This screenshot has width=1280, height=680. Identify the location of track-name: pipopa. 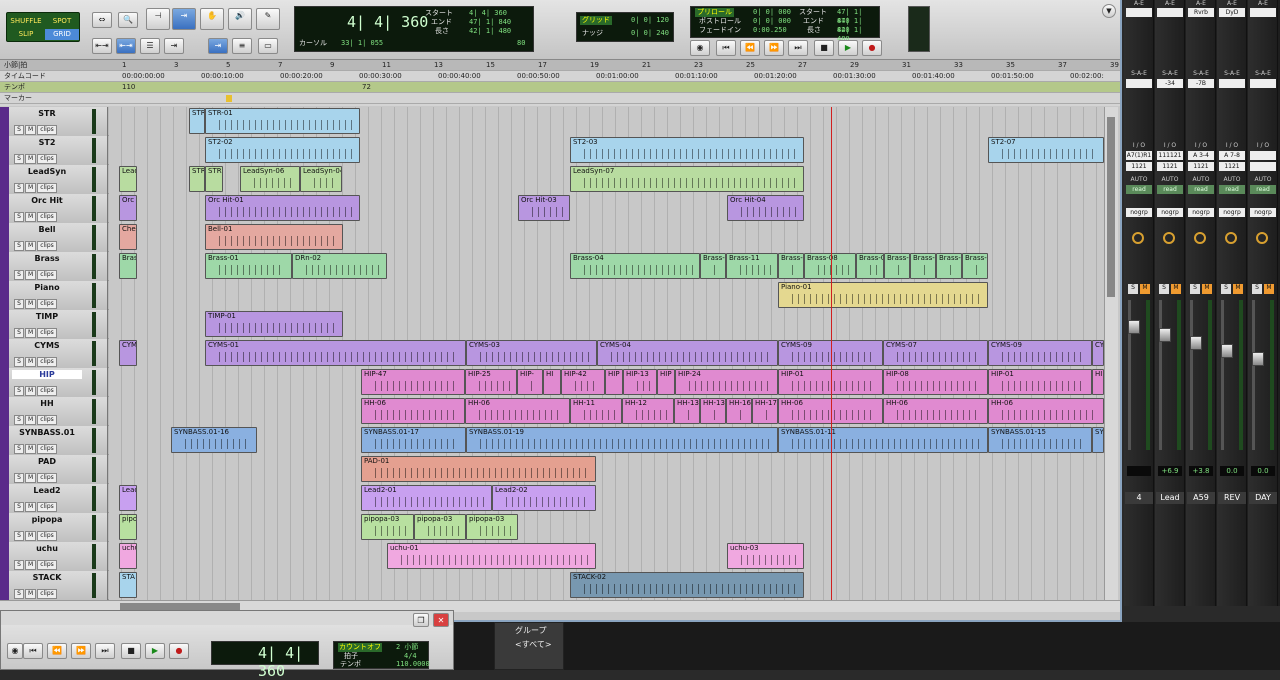
(47, 519).